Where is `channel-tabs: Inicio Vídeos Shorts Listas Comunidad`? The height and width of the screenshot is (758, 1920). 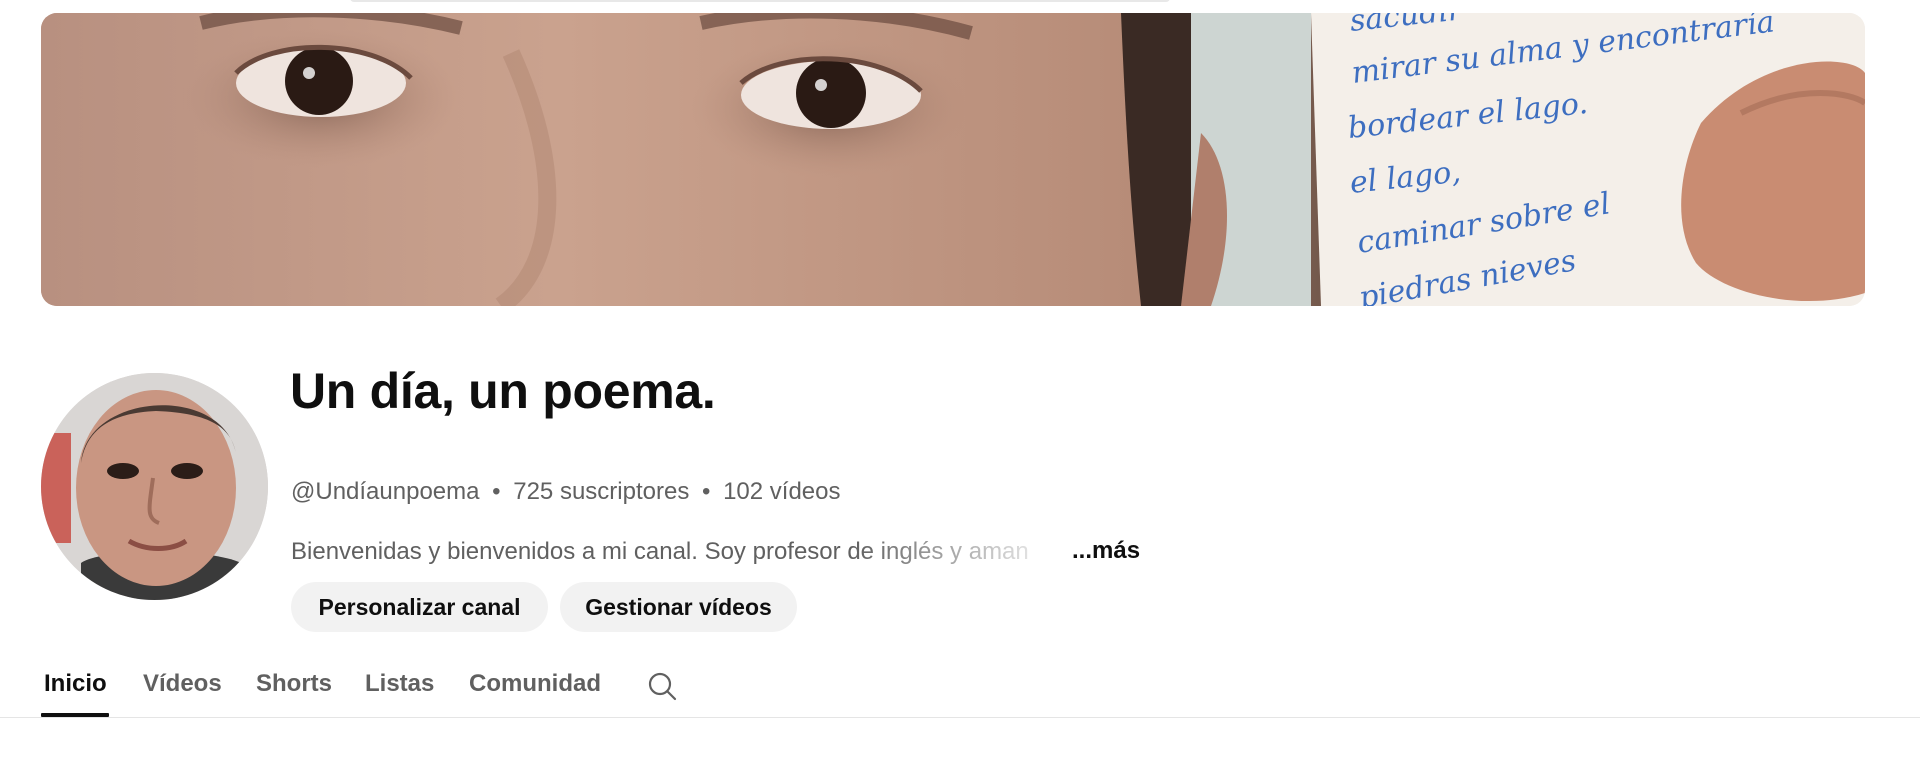
channel-tabs: Inicio Vídeos Shorts Listas Comunidad is located at coordinates (960, 686).